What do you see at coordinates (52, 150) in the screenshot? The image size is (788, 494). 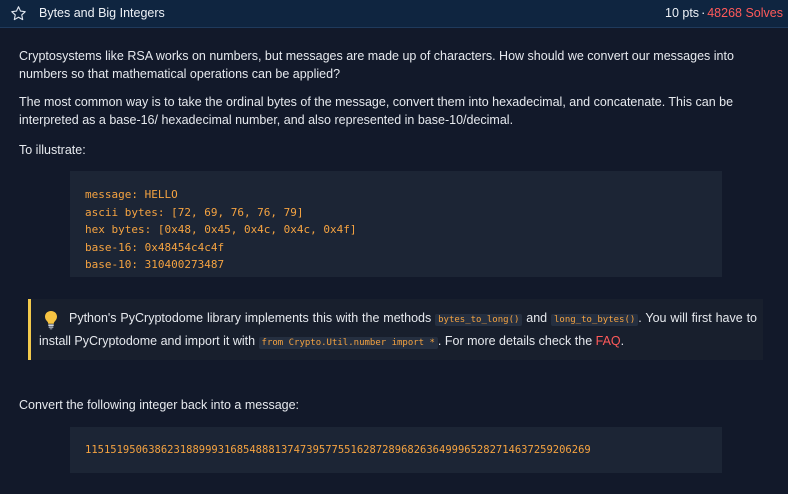 I see `illustrate-paragraph: To illustrate:` at bounding box center [52, 150].